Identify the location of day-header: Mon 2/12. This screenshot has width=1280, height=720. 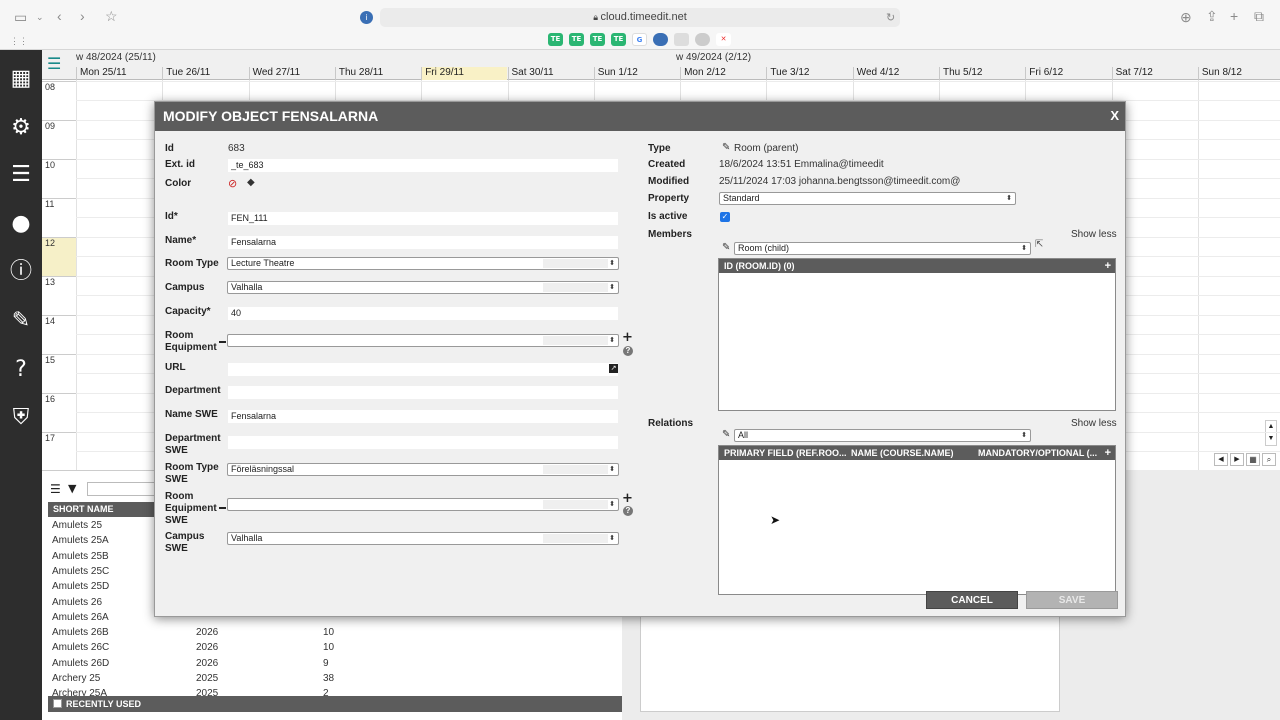
(723, 73).